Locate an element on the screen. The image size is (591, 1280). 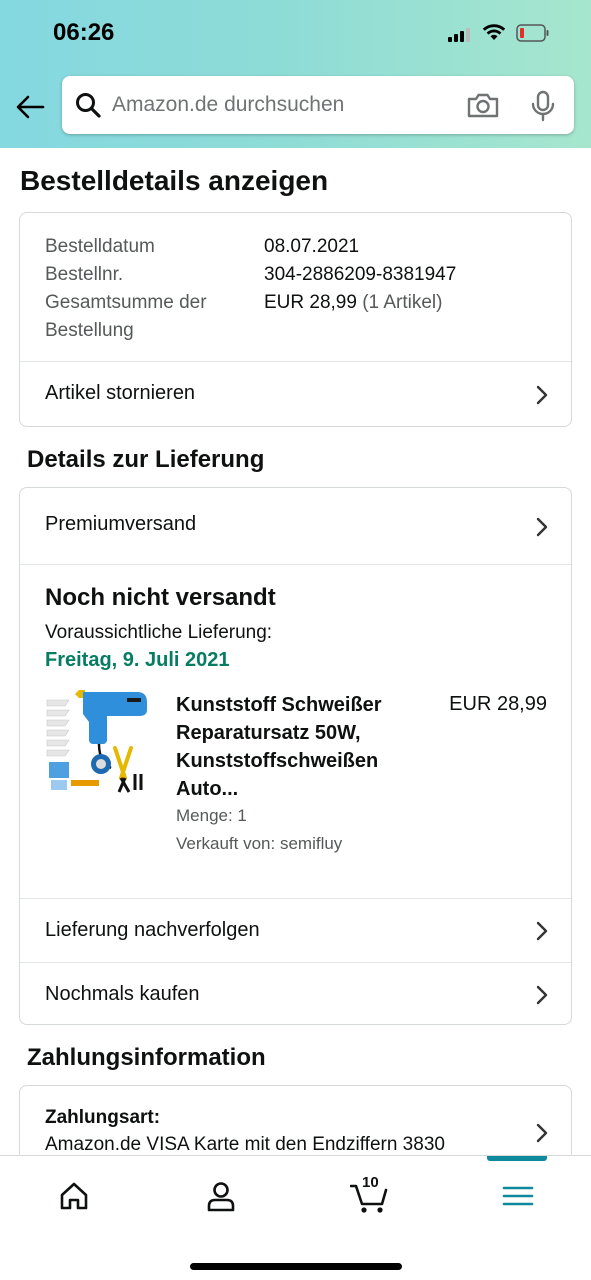
active-tab-indicator is located at coordinates (517, 1158).